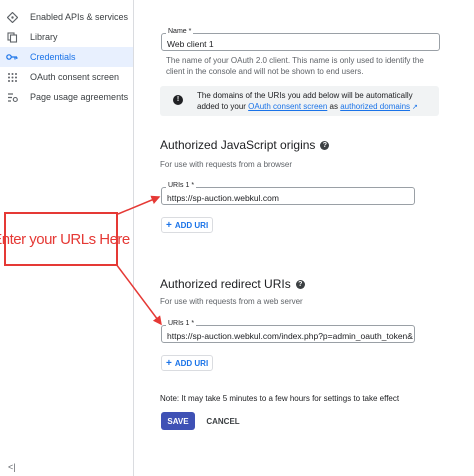 The height and width of the screenshot is (476, 474). What do you see at coordinates (288, 193) in the screenshot?
I see `js-origin-uri-input: URIs 1 * https://sp-auction.webkul.com` at bounding box center [288, 193].